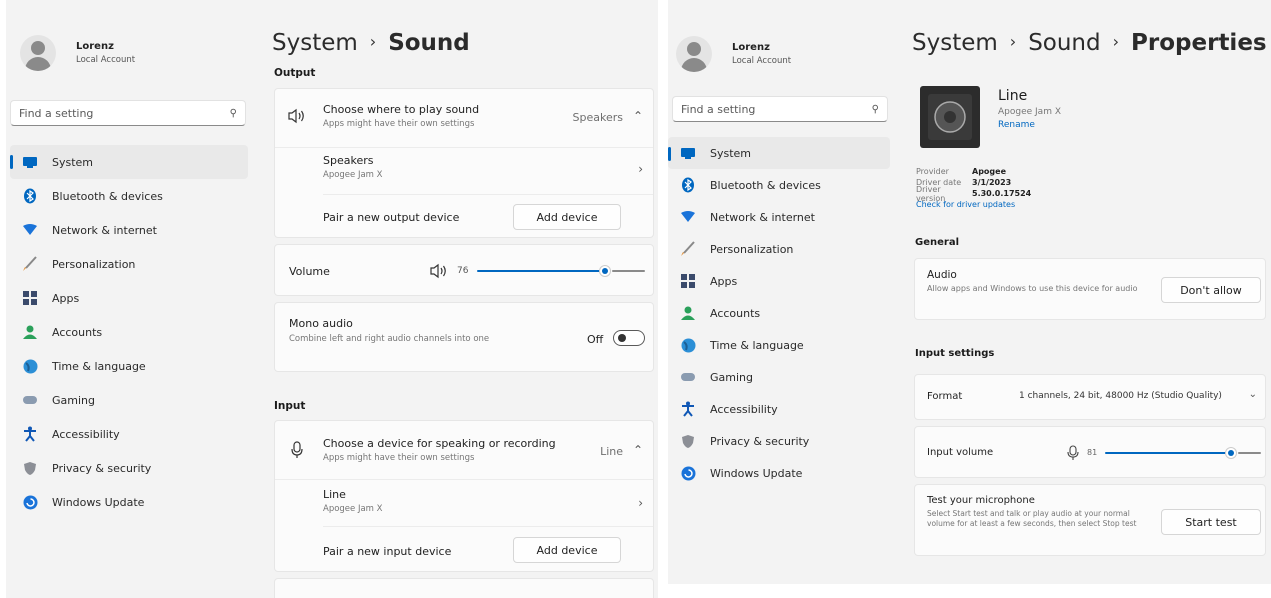 The height and width of the screenshot is (598, 1271). I want to click on provider-value: Apogee, so click(989, 171).